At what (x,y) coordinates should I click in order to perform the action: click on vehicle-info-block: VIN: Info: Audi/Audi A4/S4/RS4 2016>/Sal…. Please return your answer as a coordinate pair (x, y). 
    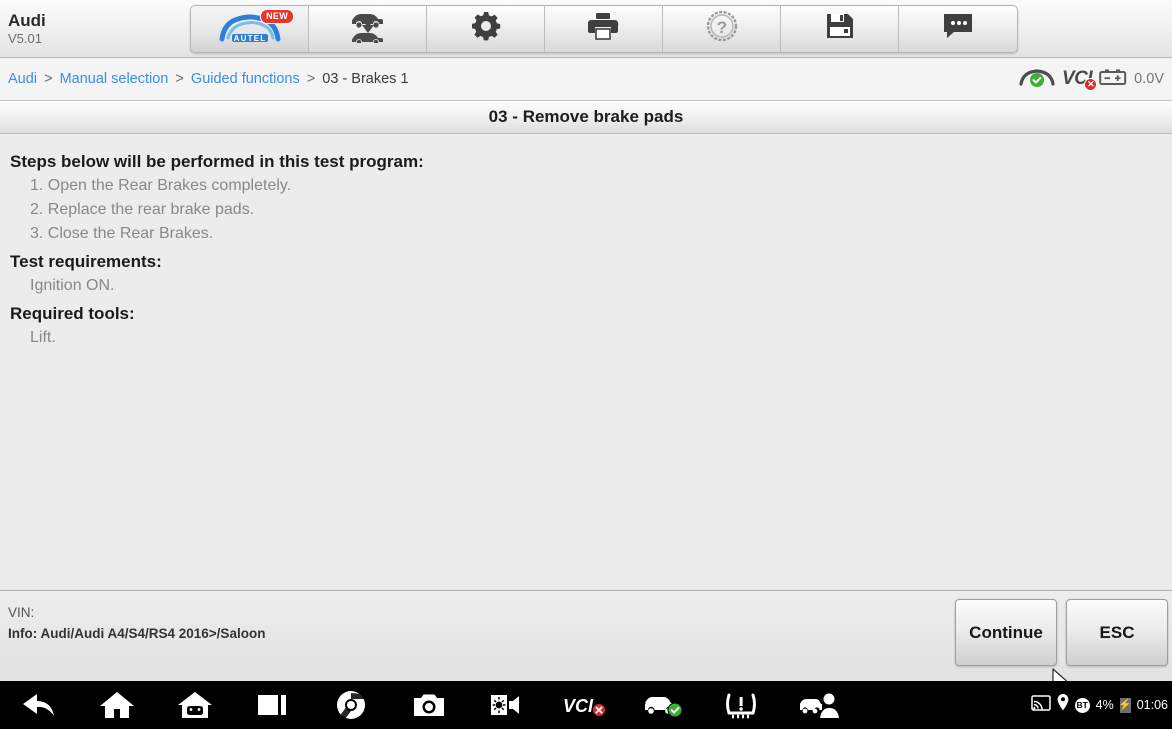
    Looking at the image, I should click on (136, 623).